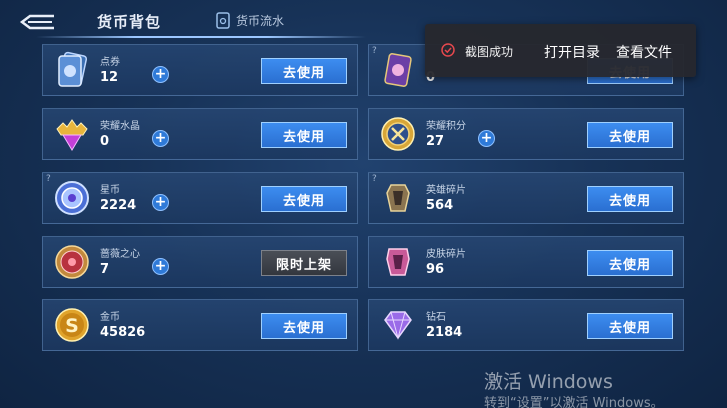 The image size is (727, 408). I want to click on hero-shard-icon, so click(398, 198).